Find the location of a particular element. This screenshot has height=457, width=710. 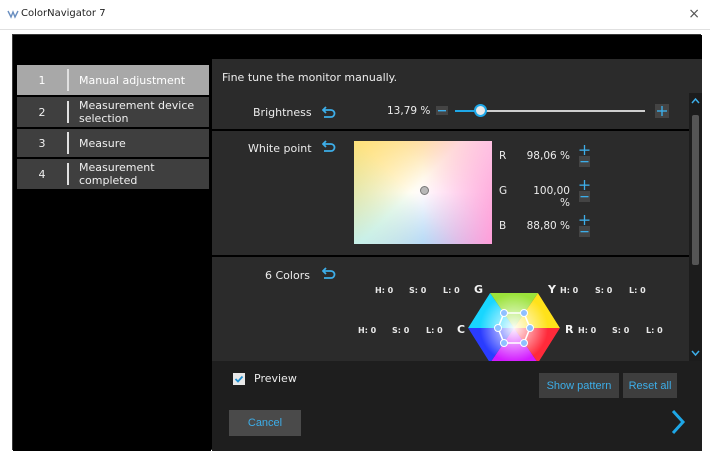

window-titlebar: ColorNavigator 7 × is located at coordinates (355, 15).